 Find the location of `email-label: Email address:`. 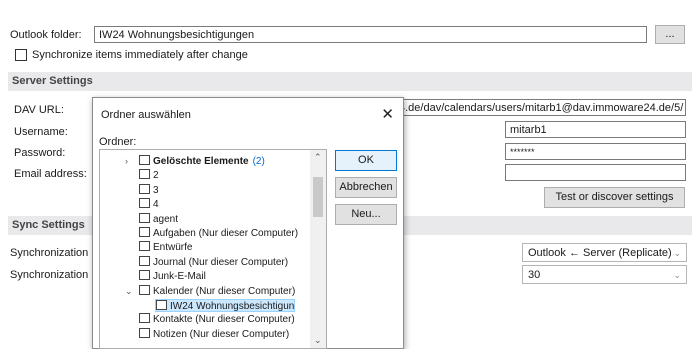

email-label: Email address: is located at coordinates (50, 174).